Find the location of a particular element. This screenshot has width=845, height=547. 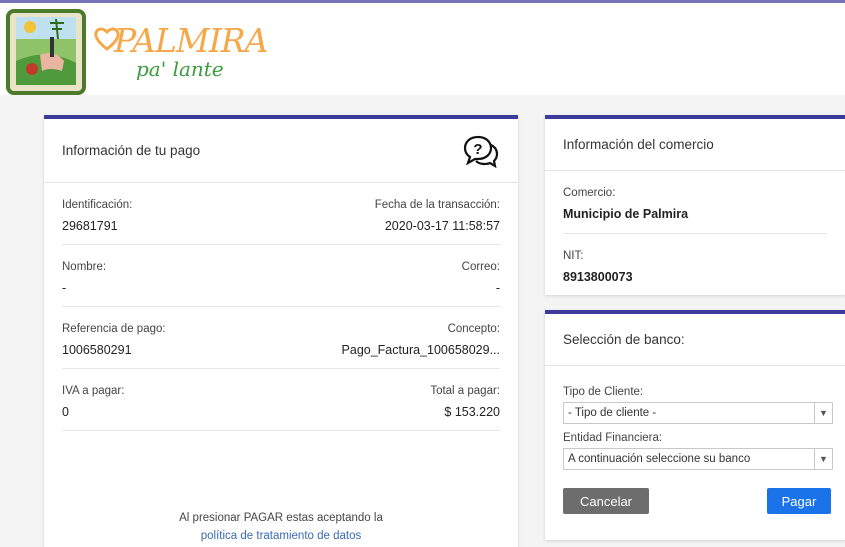

identification-label: Identificación: is located at coordinates (97, 205).